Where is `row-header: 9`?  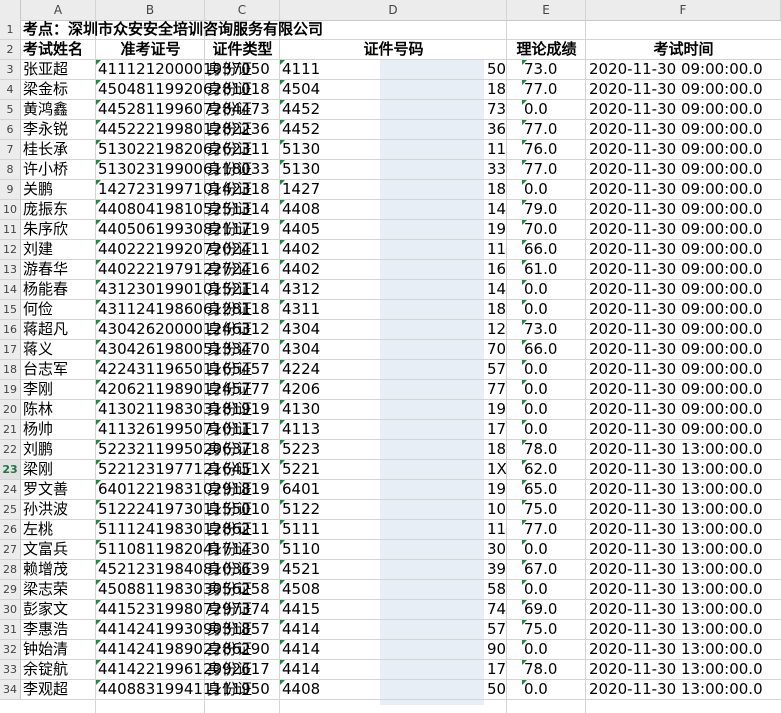
row-header: 9 is located at coordinates (10, 190).